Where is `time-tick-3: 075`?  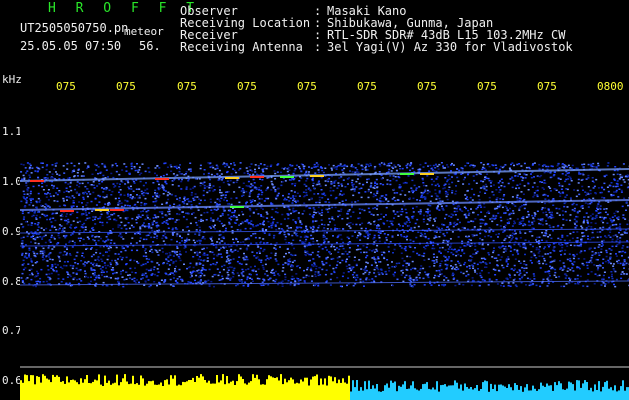
time-tick-3: 075 is located at coordinates (187, 86).